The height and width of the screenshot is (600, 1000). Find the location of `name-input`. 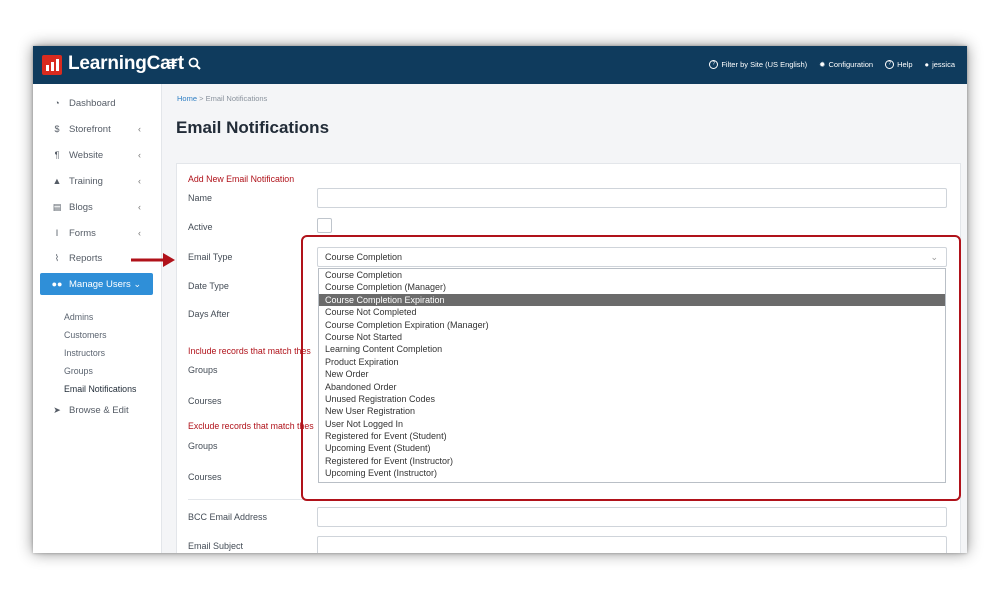

name-input is located at coordinates (632, 198).